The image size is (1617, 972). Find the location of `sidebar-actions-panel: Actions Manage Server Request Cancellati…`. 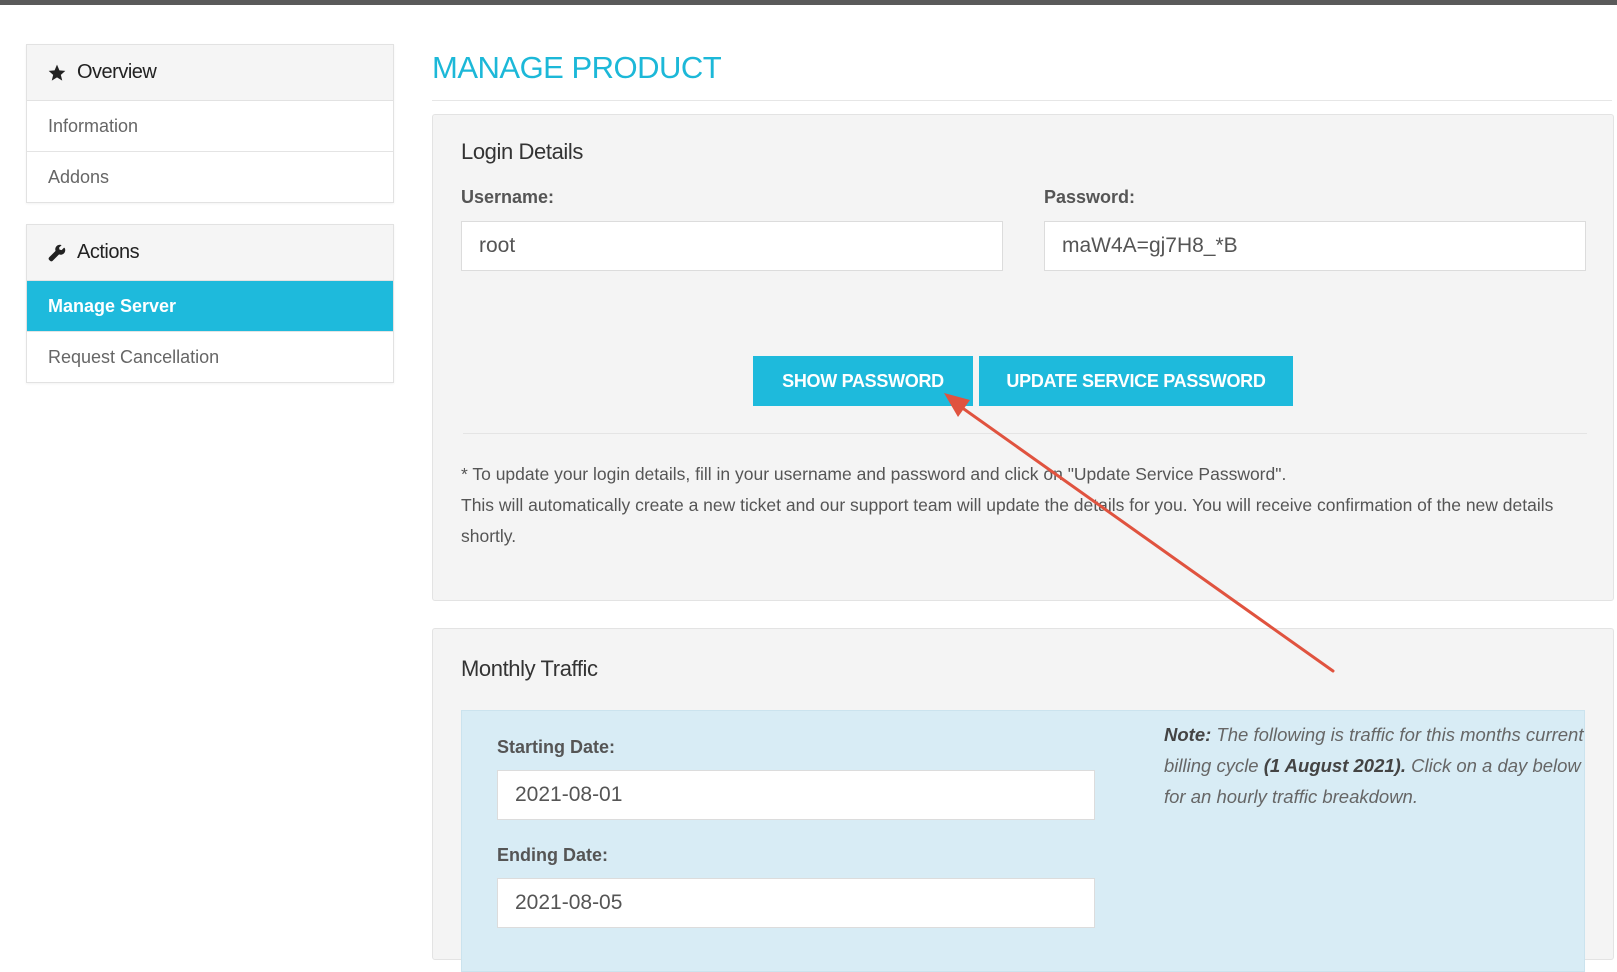

sidebar-actions-panel: Actions Manage Server Request Cancellati… is located at coordinates (210, 303).